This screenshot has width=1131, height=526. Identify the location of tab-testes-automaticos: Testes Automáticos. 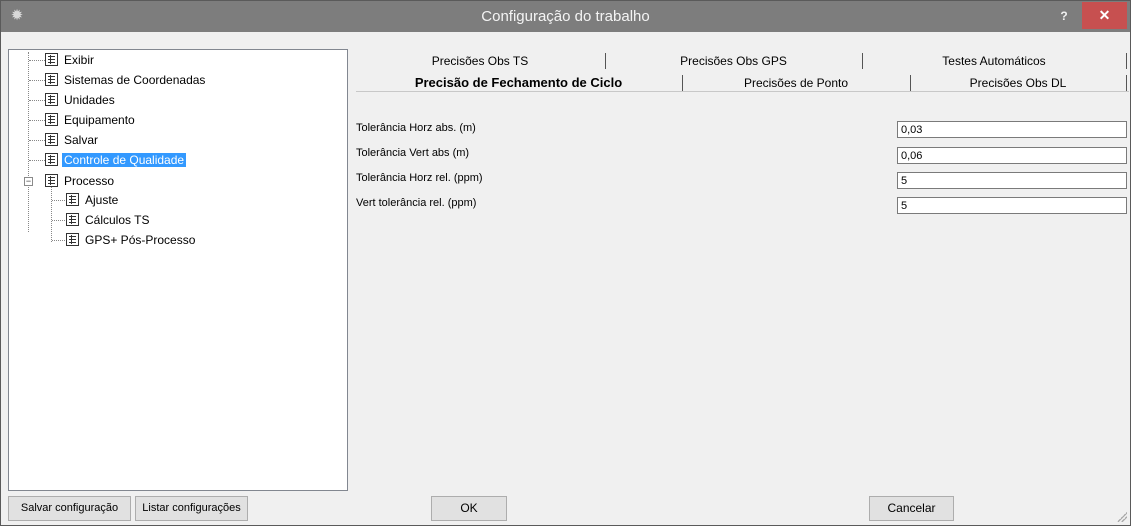
(994, 61).